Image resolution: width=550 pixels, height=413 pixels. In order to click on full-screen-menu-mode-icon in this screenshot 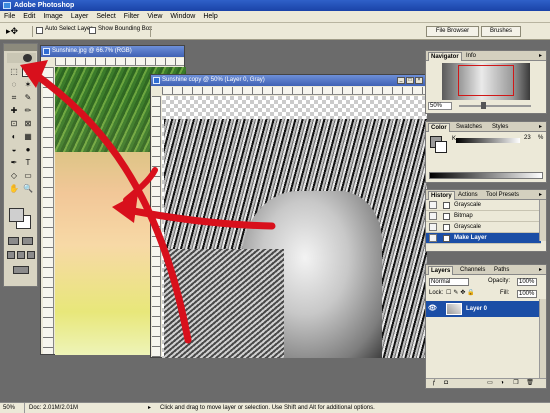, I will do `click(21, 255)`.